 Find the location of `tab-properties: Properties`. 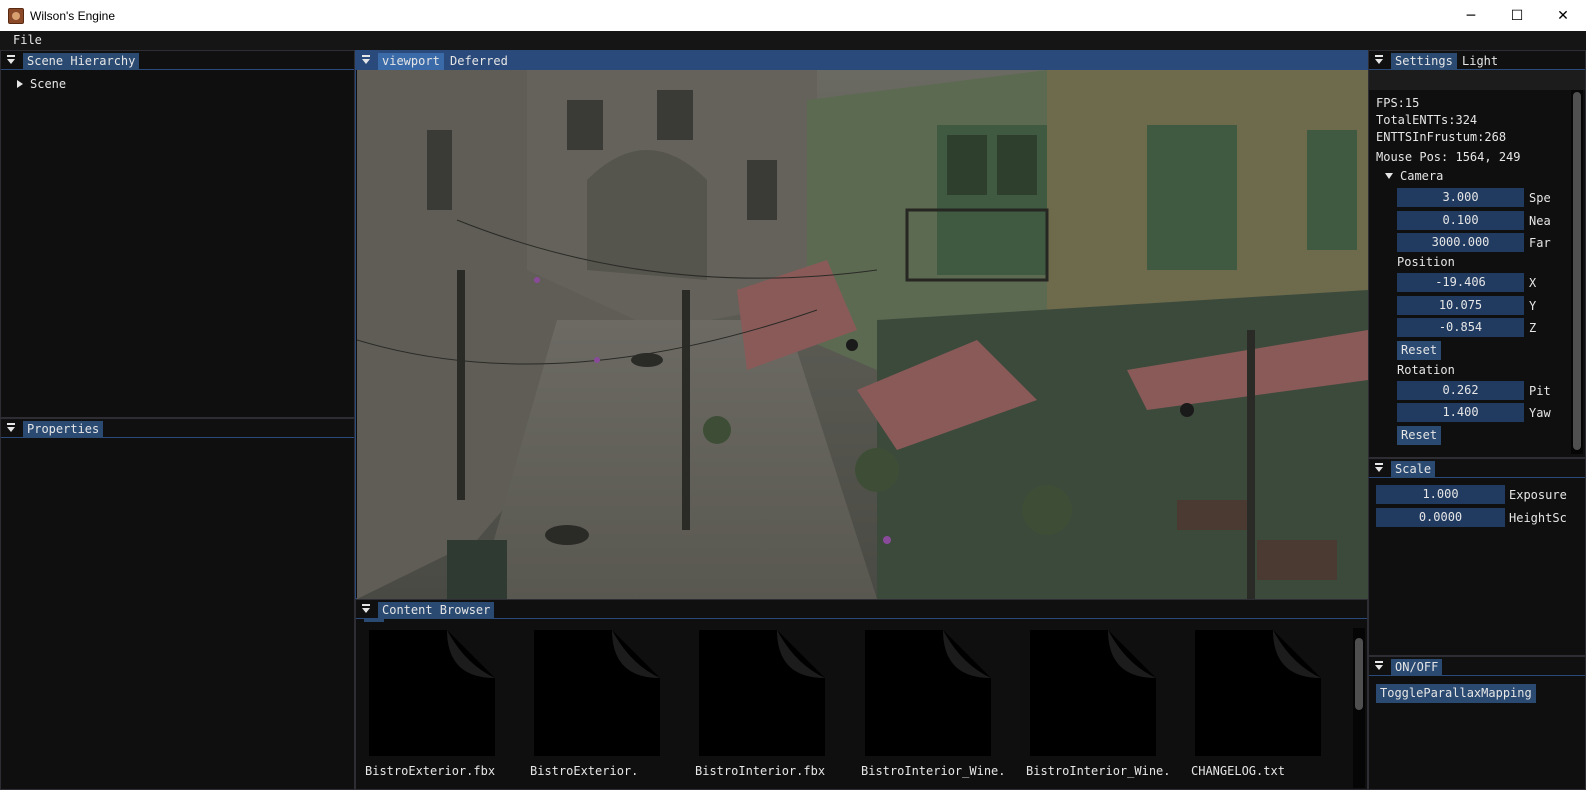

tab-properties: Properties is located at coordinates (63, 429).